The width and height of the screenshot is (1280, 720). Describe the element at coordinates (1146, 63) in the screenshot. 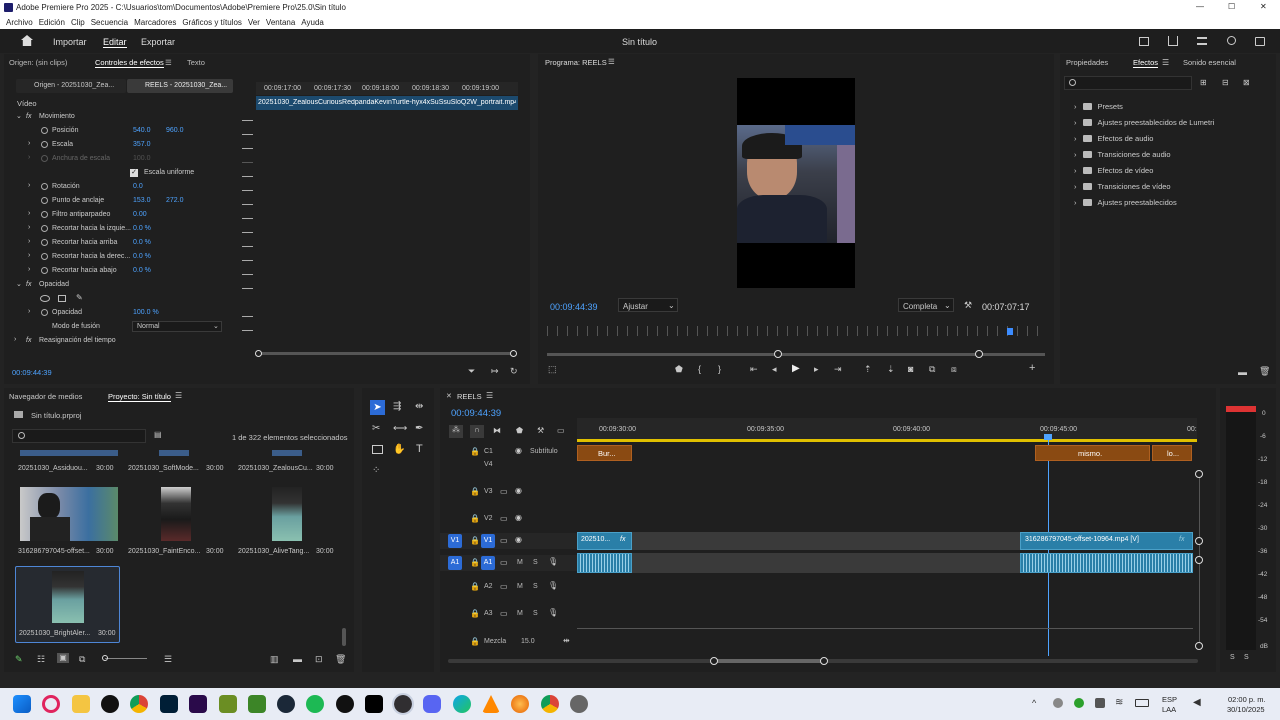

I see `tab-effects: Efectos` at that location.